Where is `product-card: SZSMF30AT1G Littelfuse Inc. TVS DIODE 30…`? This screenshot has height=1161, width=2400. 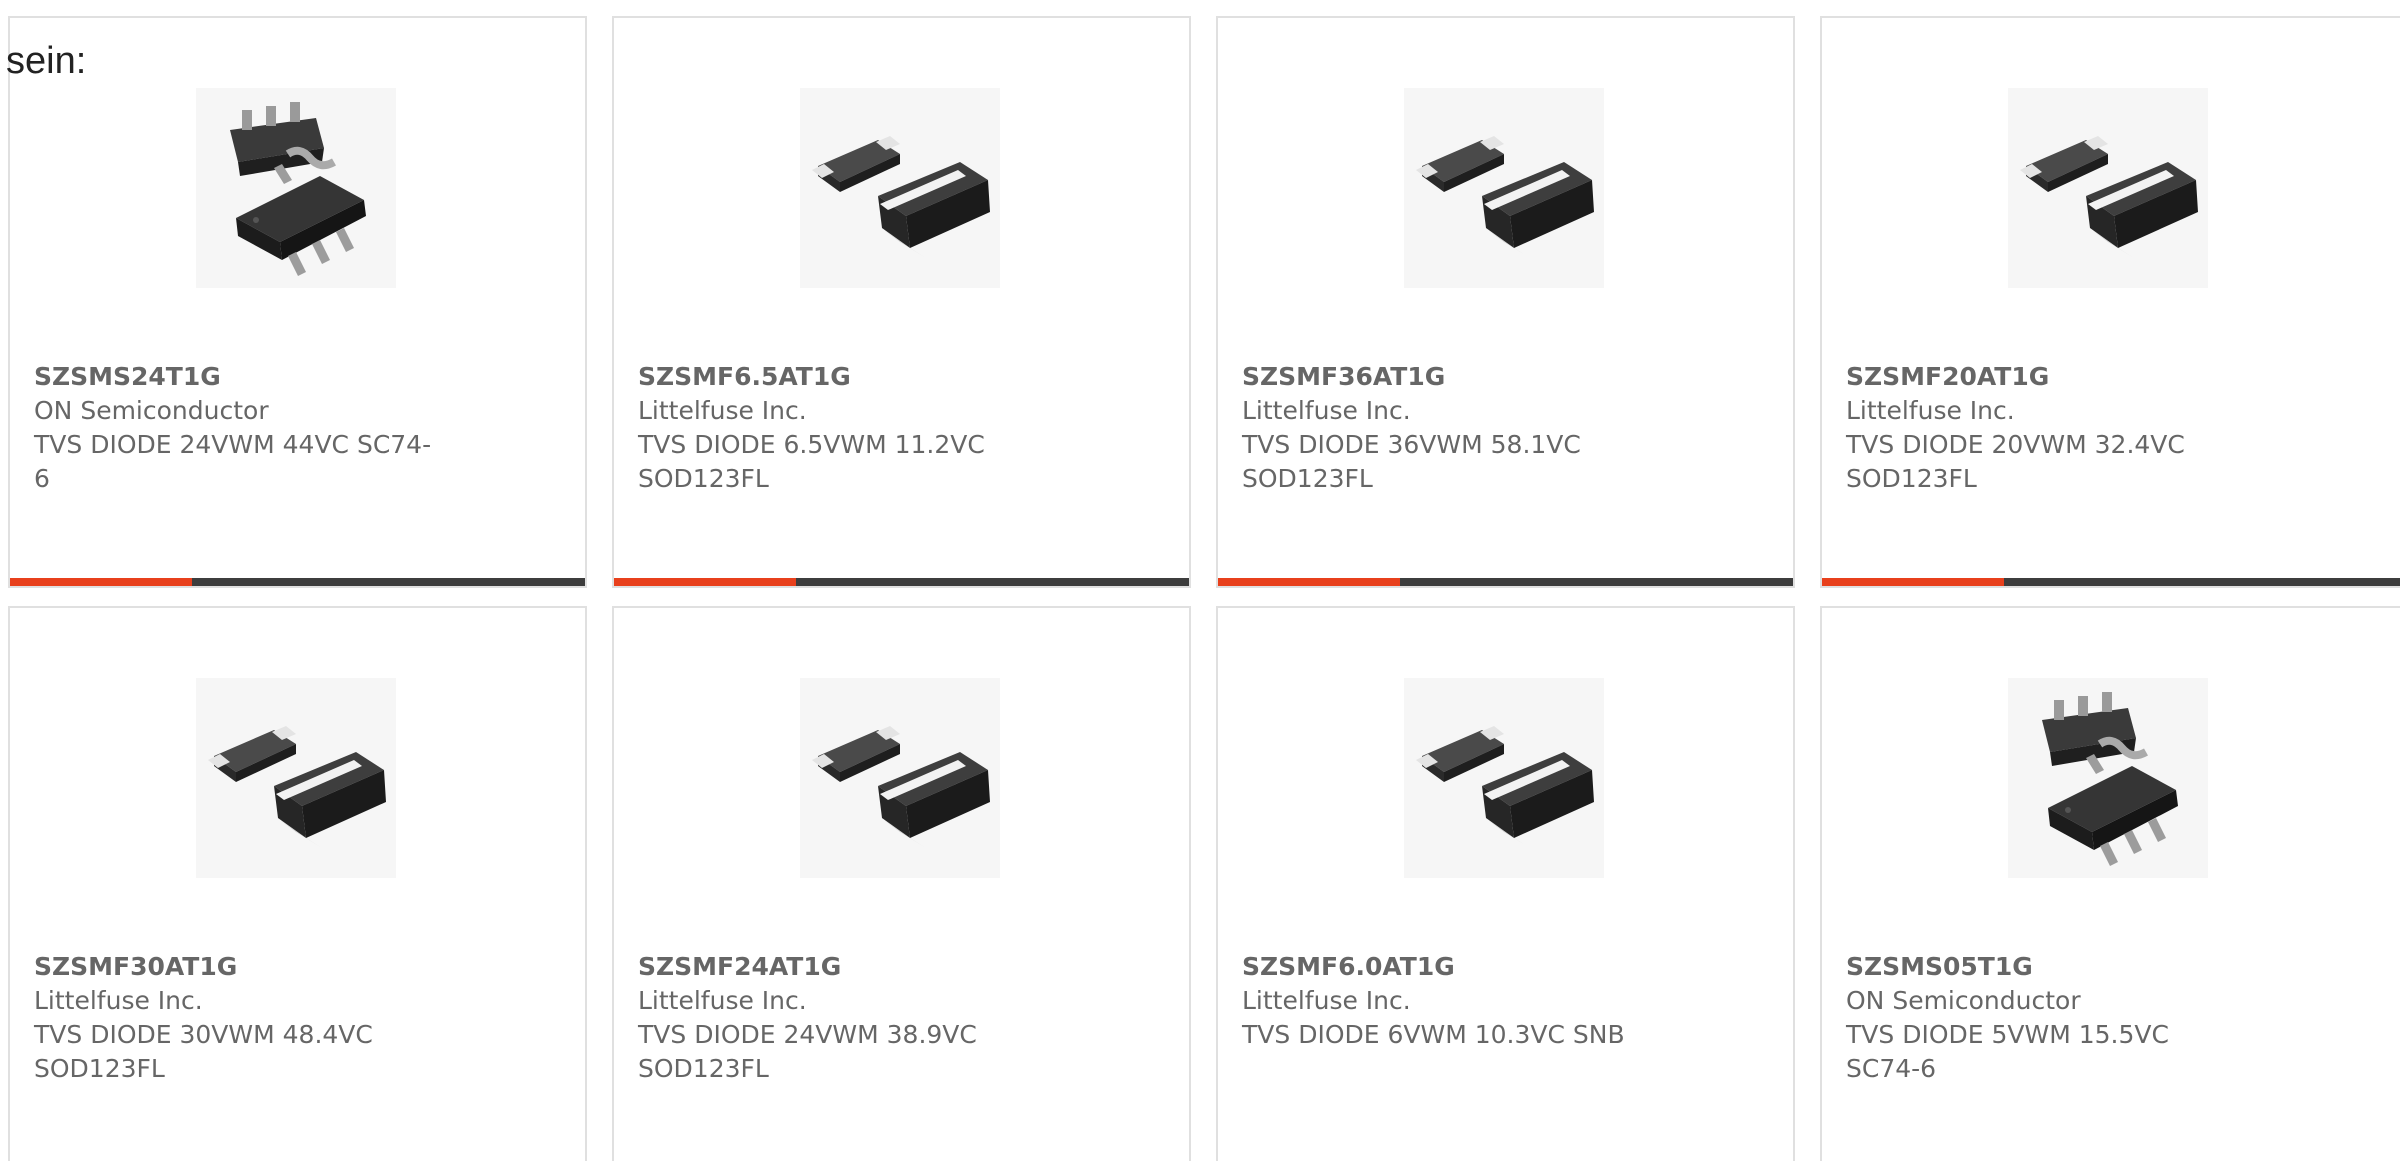 product-card: SZSMF30AT1G Littelfuse Inc. TVS DIODE 30… is located at coordinates (297, 883).